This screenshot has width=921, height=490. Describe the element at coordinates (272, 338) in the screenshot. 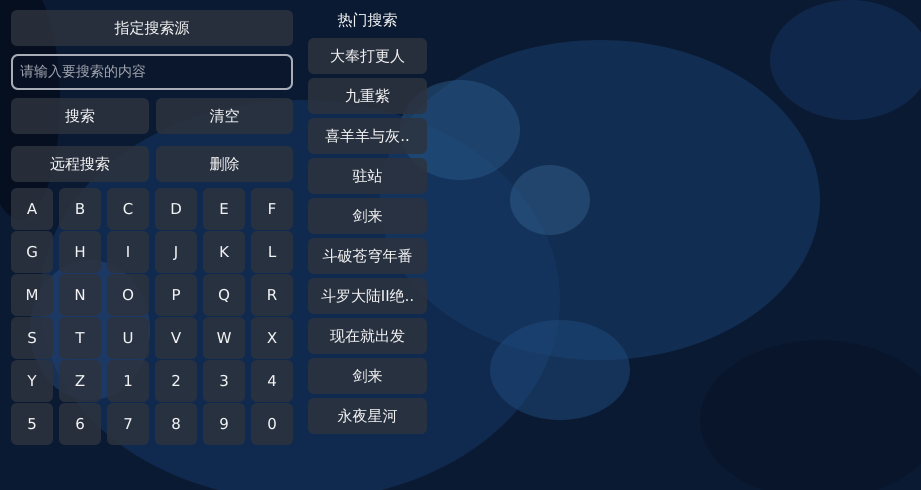

I see `key-button: X` at that location.